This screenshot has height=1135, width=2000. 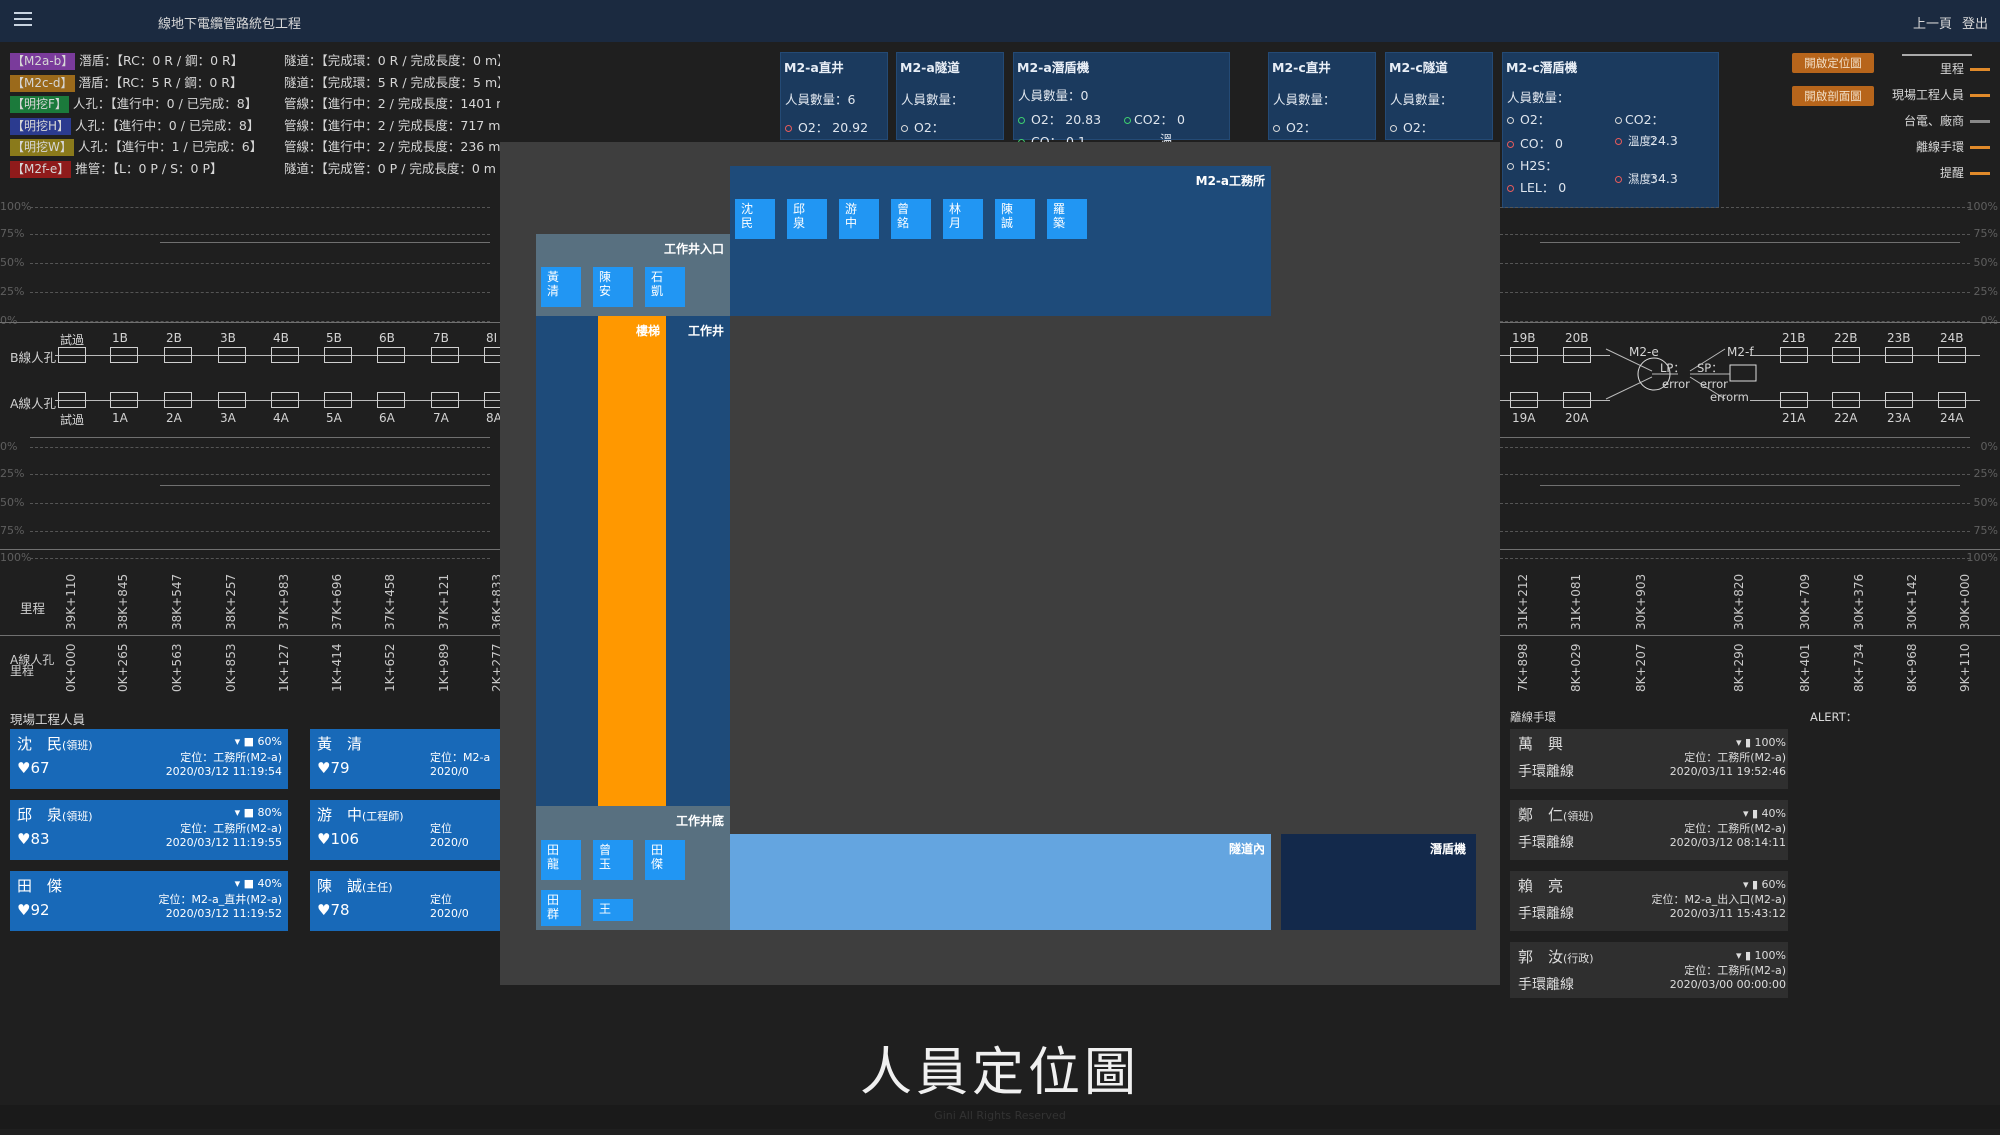 What do you see at coordinates (1932, 22) in the screenshot?
I see `prev-page-link: 上一頁` at bounding box center [1932, 22].